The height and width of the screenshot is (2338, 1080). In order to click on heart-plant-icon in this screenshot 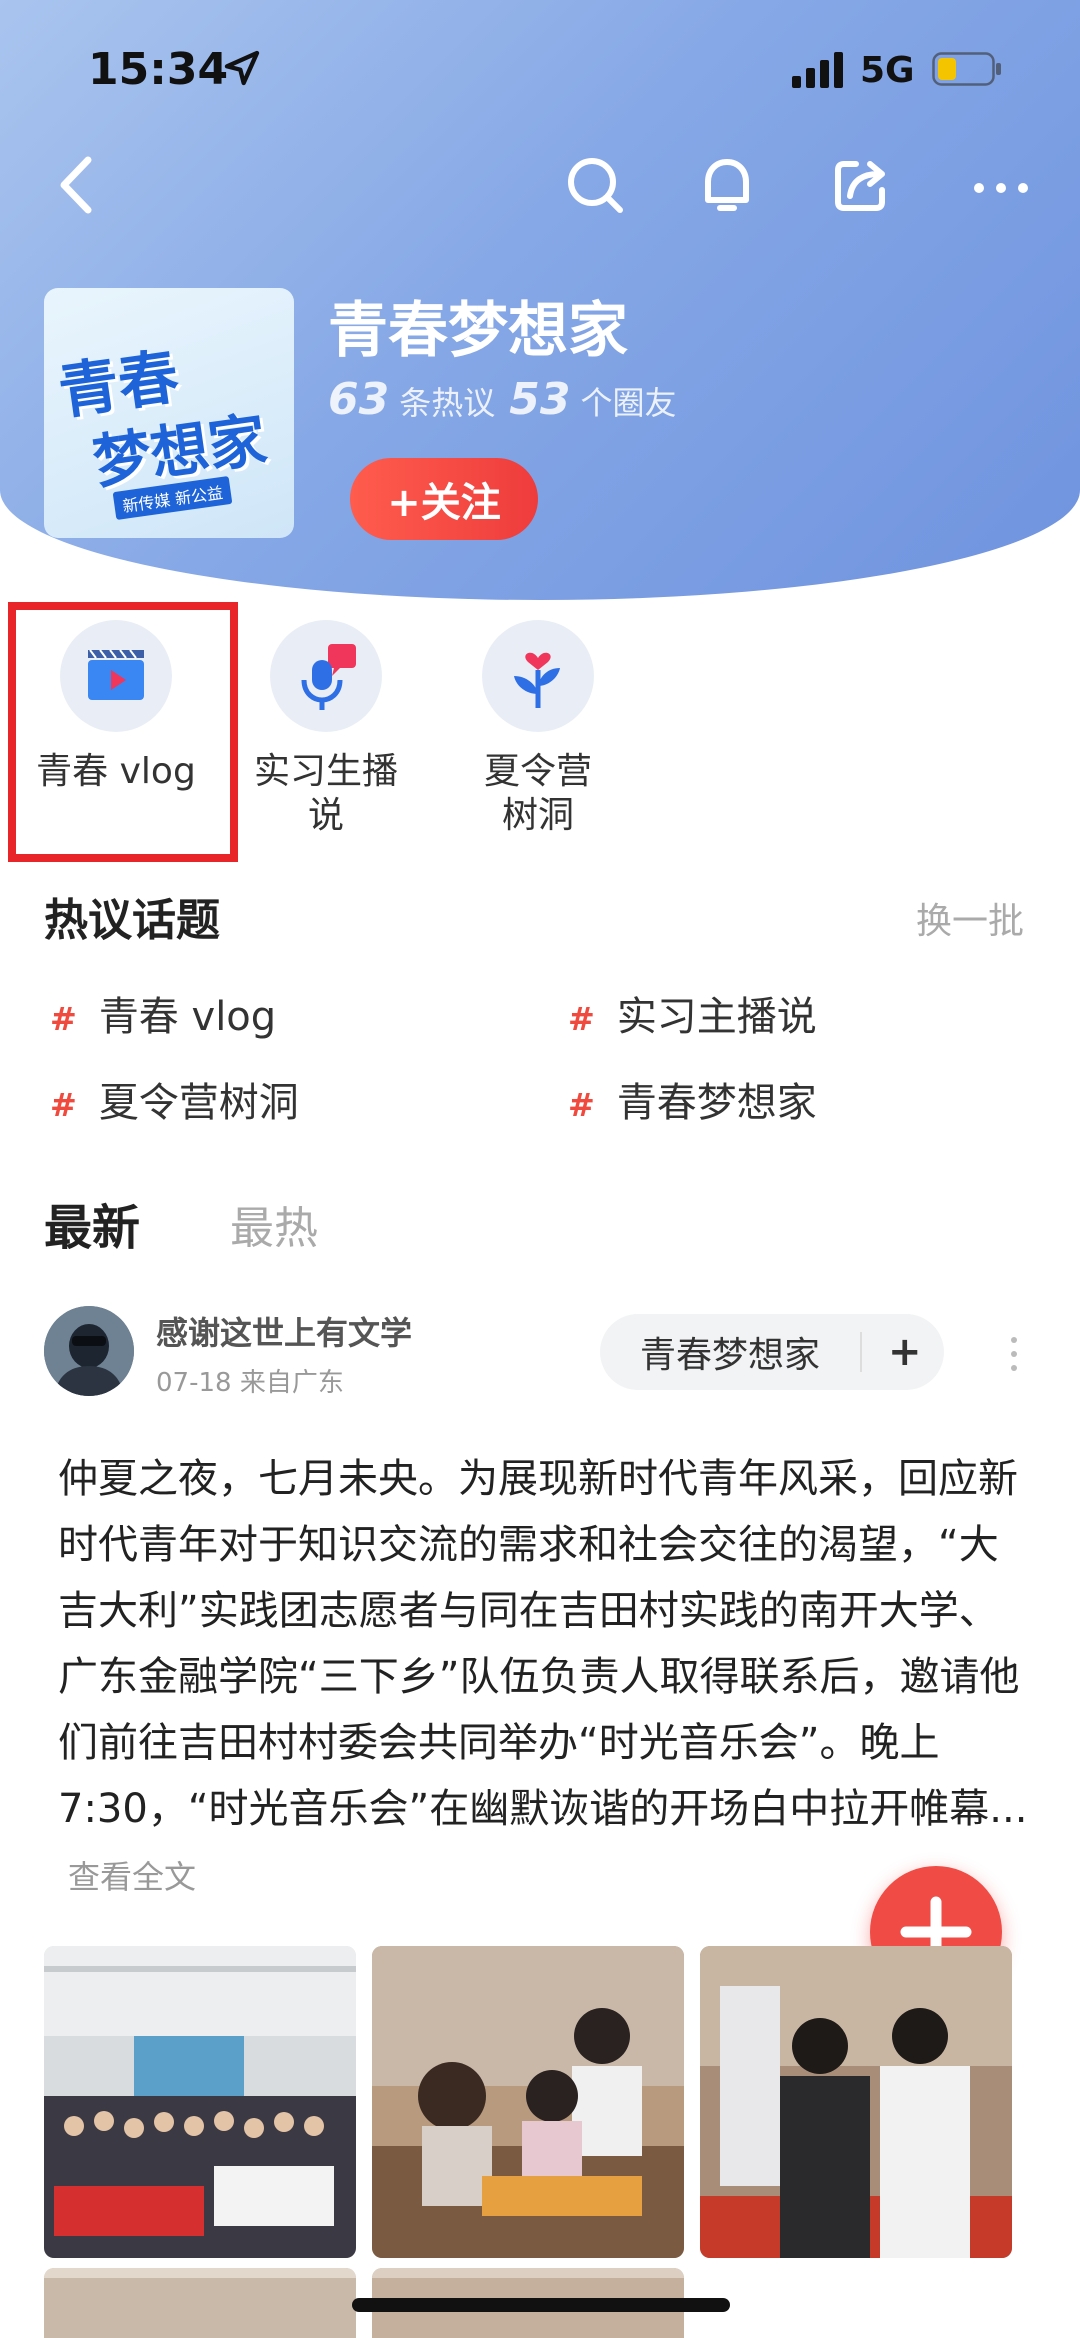, I will do `click(537, 680)`.